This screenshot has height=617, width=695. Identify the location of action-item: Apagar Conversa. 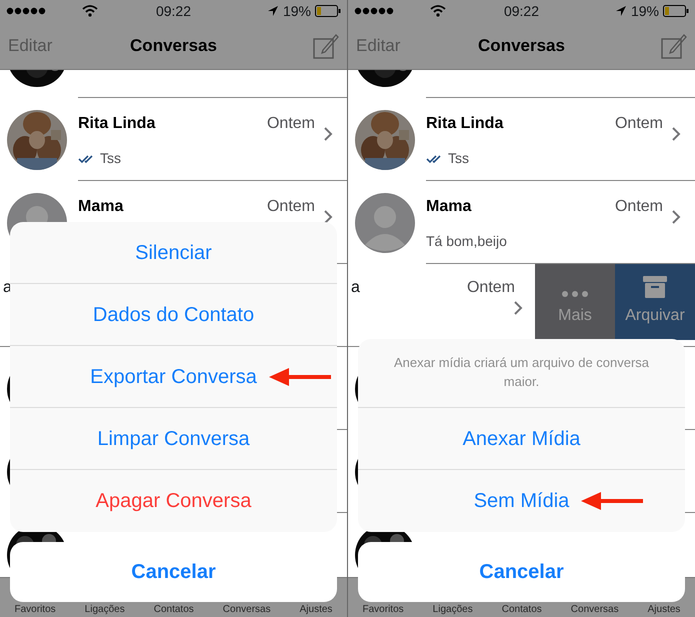
(174, 501).